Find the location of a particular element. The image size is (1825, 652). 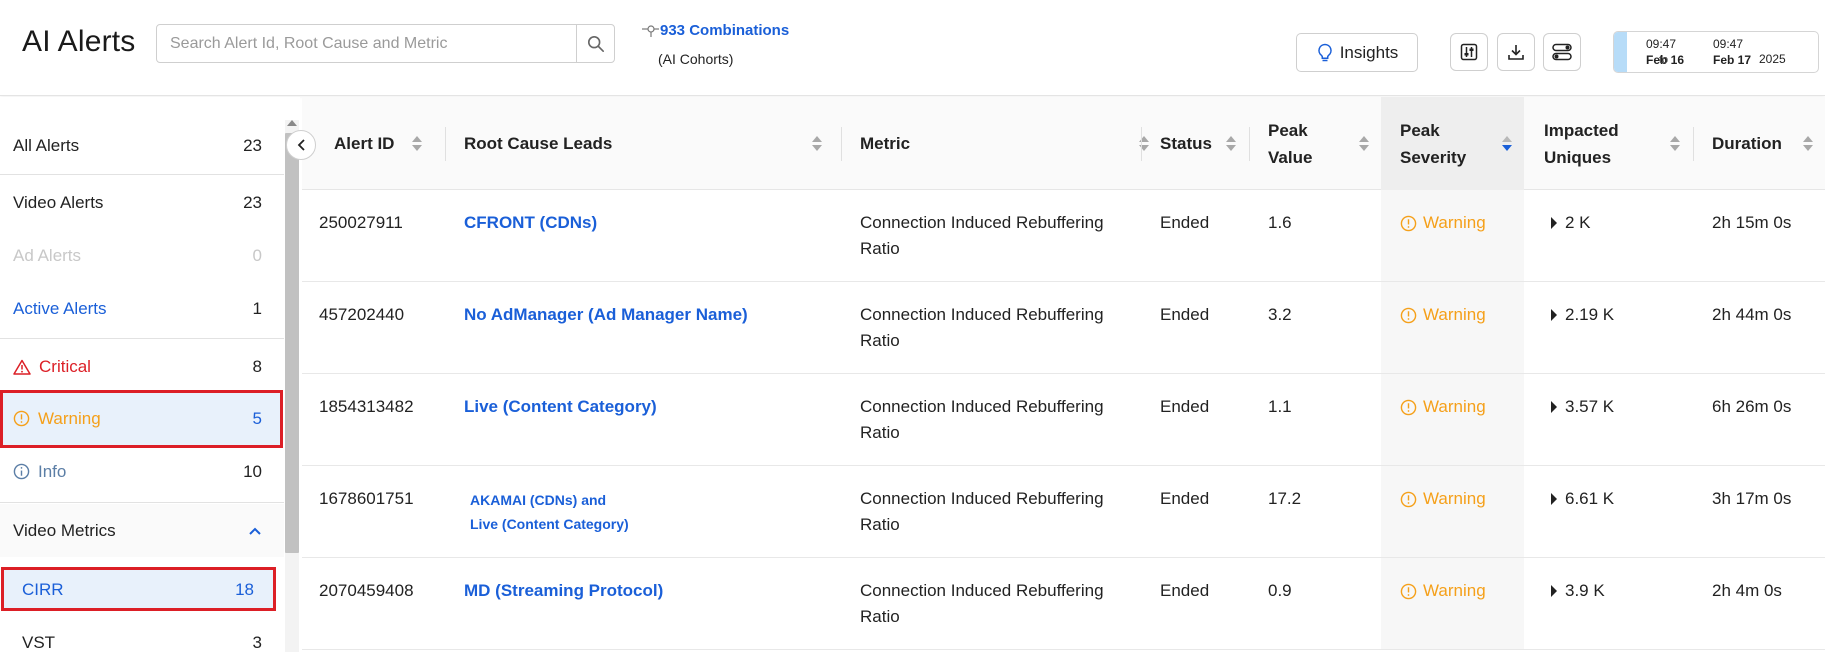

peak-value: 17.2 is located at coordinates (1285, 498).